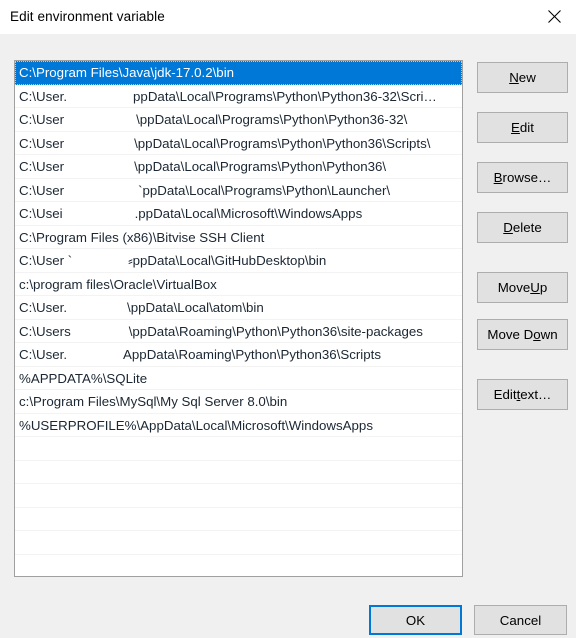 The height and width of the screenshot is (638, 576). Describe the element at coordinates (260, 166) in the screenshot. I see `path-text-suffix: \ppData\Local\Programs\Python\Python36\` at that location.